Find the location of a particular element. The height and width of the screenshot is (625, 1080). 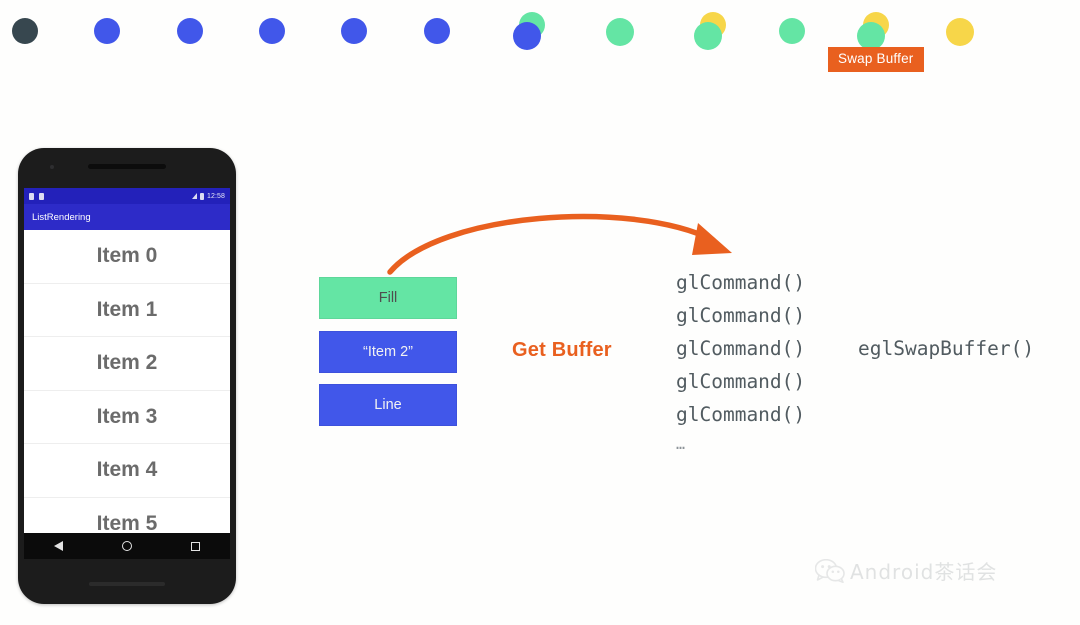

home-icon is located at coordinates (126, 546).